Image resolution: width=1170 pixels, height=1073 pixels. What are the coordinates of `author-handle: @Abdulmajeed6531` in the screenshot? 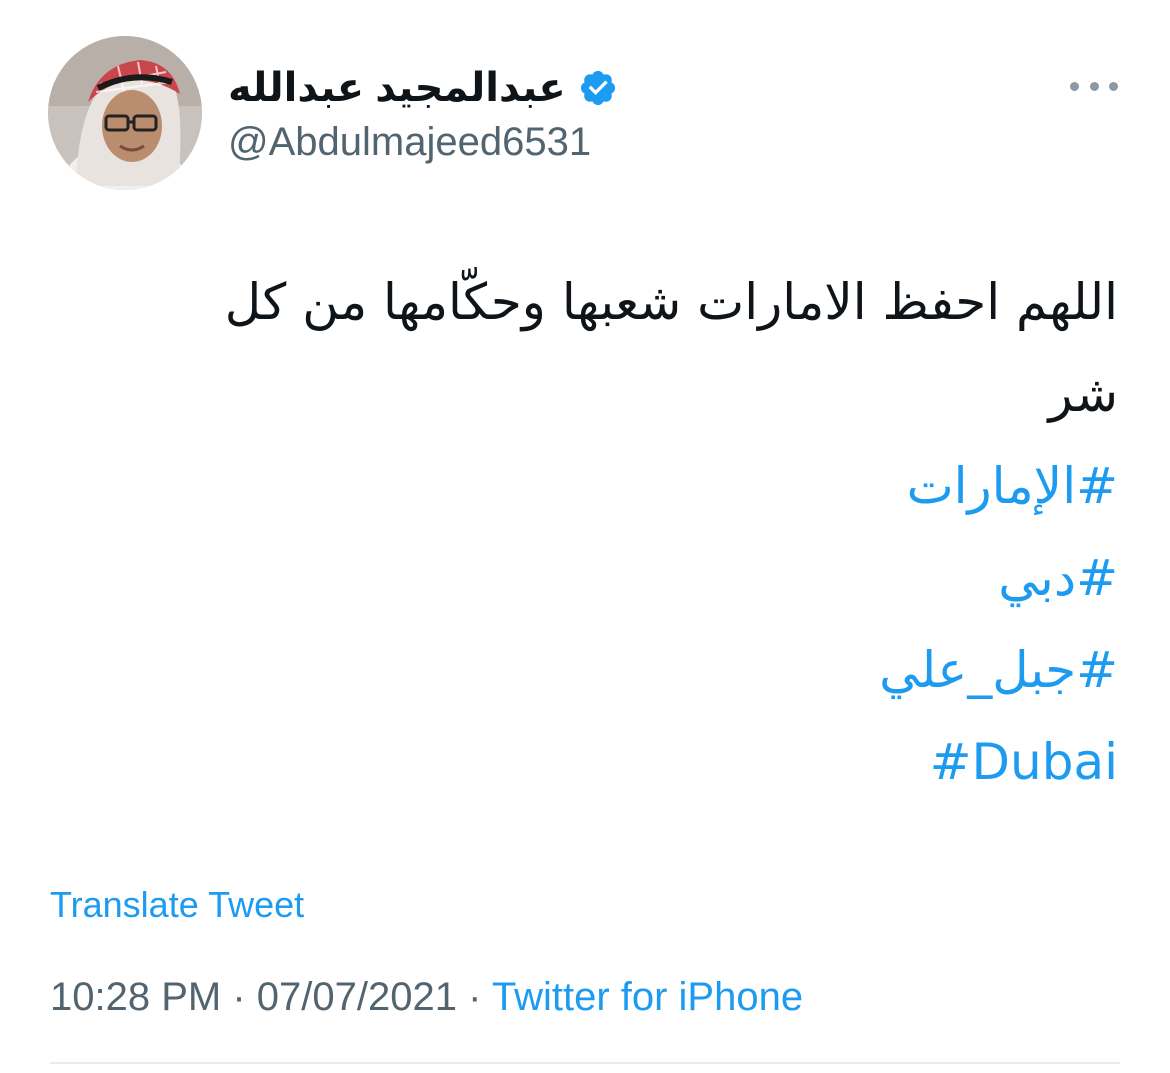 It's located at (409, 142).